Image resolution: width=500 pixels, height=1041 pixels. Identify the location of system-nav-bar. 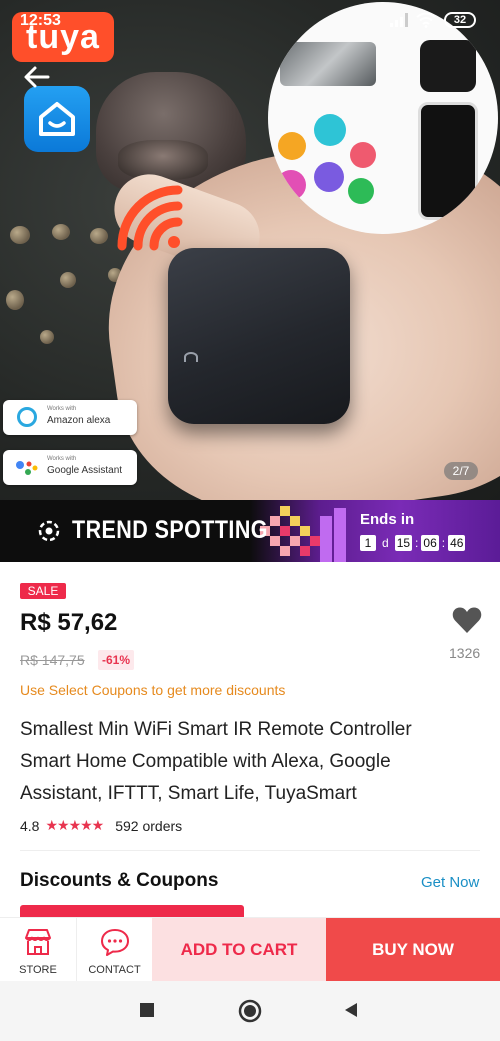
(250, 1011).